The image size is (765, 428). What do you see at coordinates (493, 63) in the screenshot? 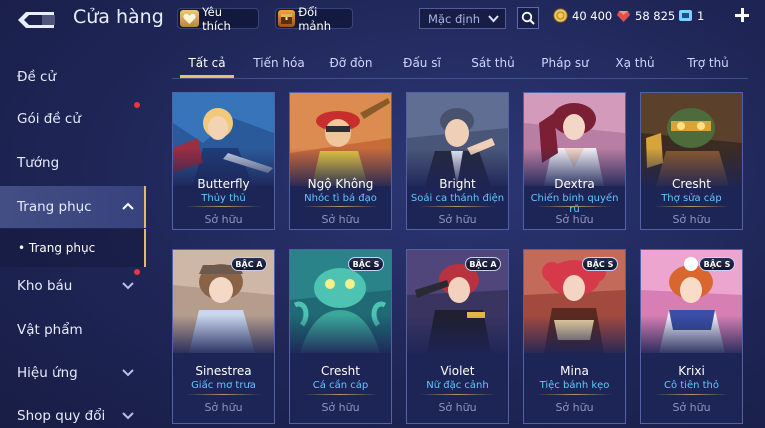
I see `tab-assassin: Sát thủ` at bounding box center [493, 63].